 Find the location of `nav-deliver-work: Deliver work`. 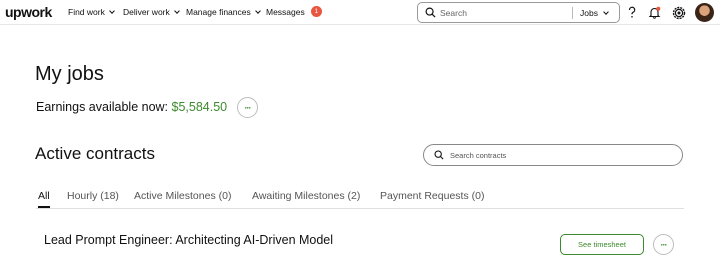

nav-deliver-work: Deliver work is located at coordinates (151, 12).